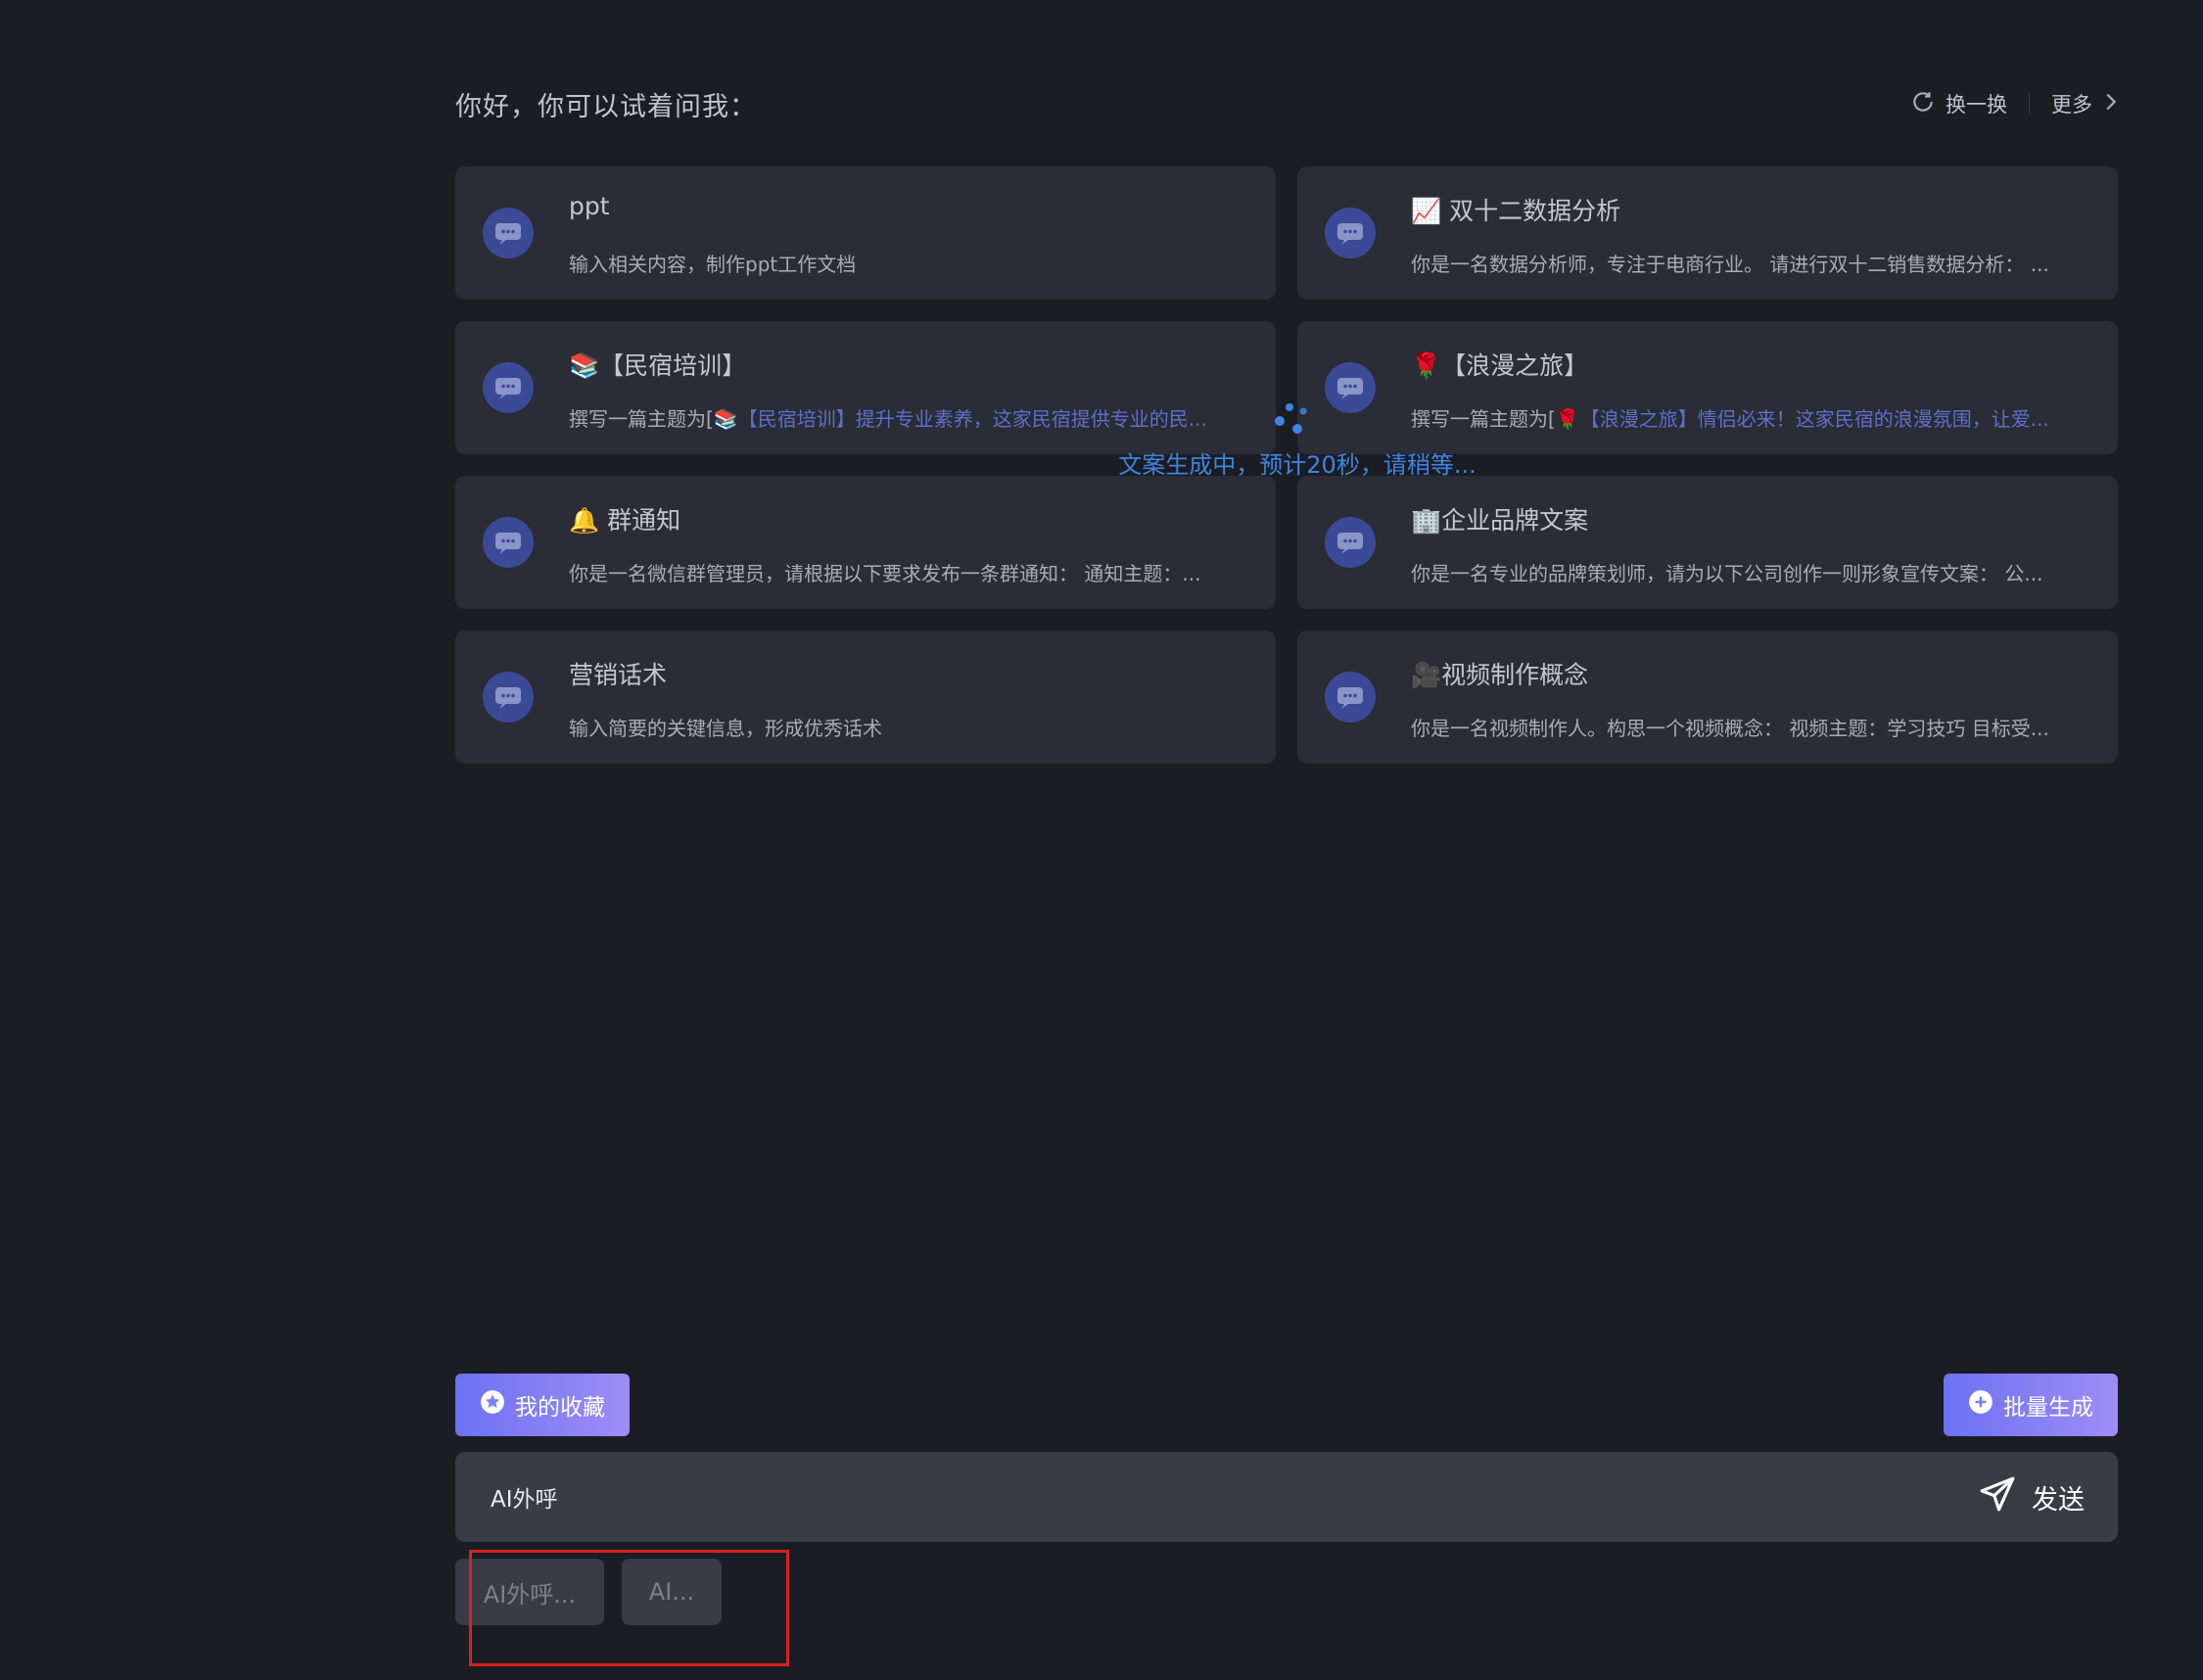 The height and width of the screenshot is (1680, 2203). Describe the element at coordinates (2014, 104) in the screenshot. I see `header-actions: 换一换 更多` at that location.